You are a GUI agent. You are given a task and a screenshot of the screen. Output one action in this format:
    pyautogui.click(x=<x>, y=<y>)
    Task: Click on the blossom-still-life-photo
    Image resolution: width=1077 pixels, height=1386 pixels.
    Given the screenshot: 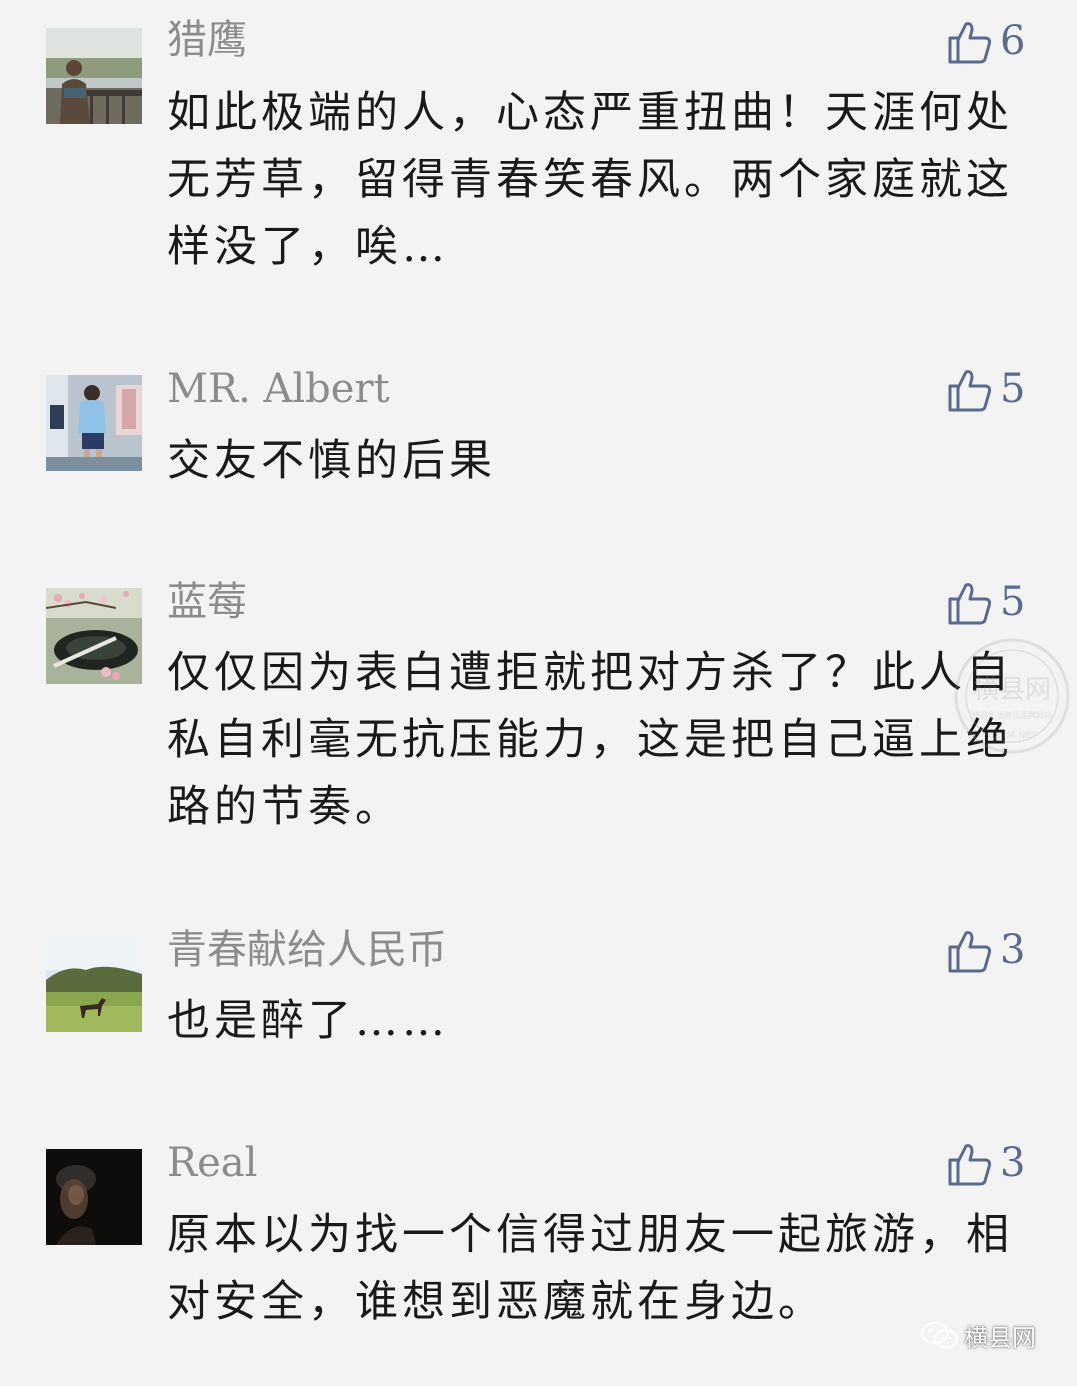 What is the action you would take?
    pyautogui.click(x=94, y=636)
    